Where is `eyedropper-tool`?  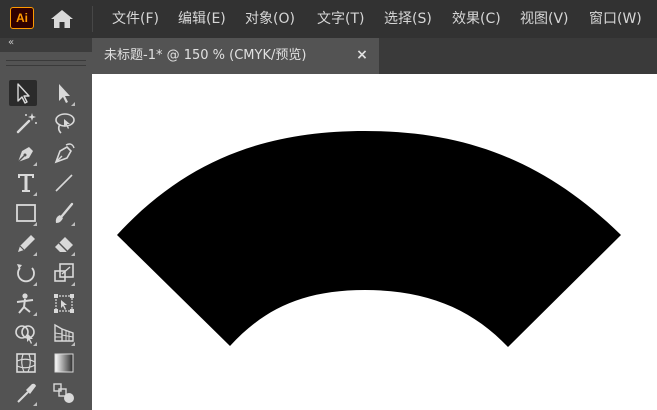 eyedropper-tool is located at coordinates (26, 393).